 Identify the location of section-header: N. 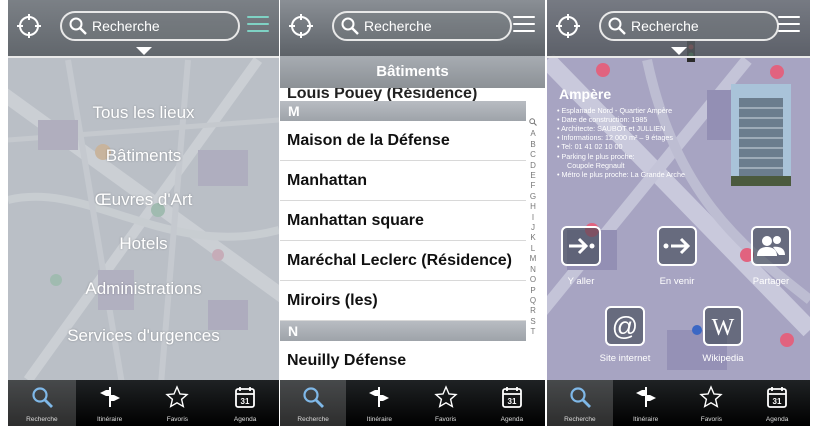
(403, 331).